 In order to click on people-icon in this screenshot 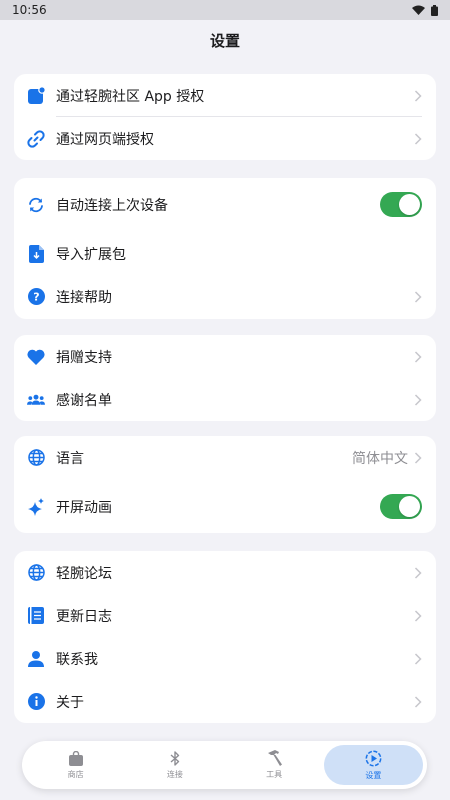, I will do `click(36, 400)`.